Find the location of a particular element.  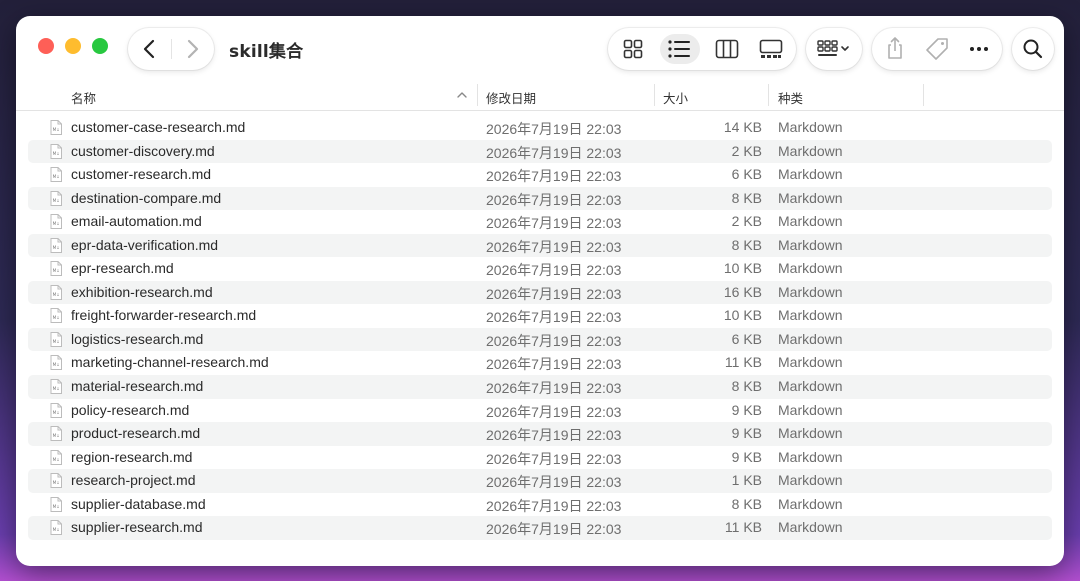

share-button is located at coordinates (895, 49).